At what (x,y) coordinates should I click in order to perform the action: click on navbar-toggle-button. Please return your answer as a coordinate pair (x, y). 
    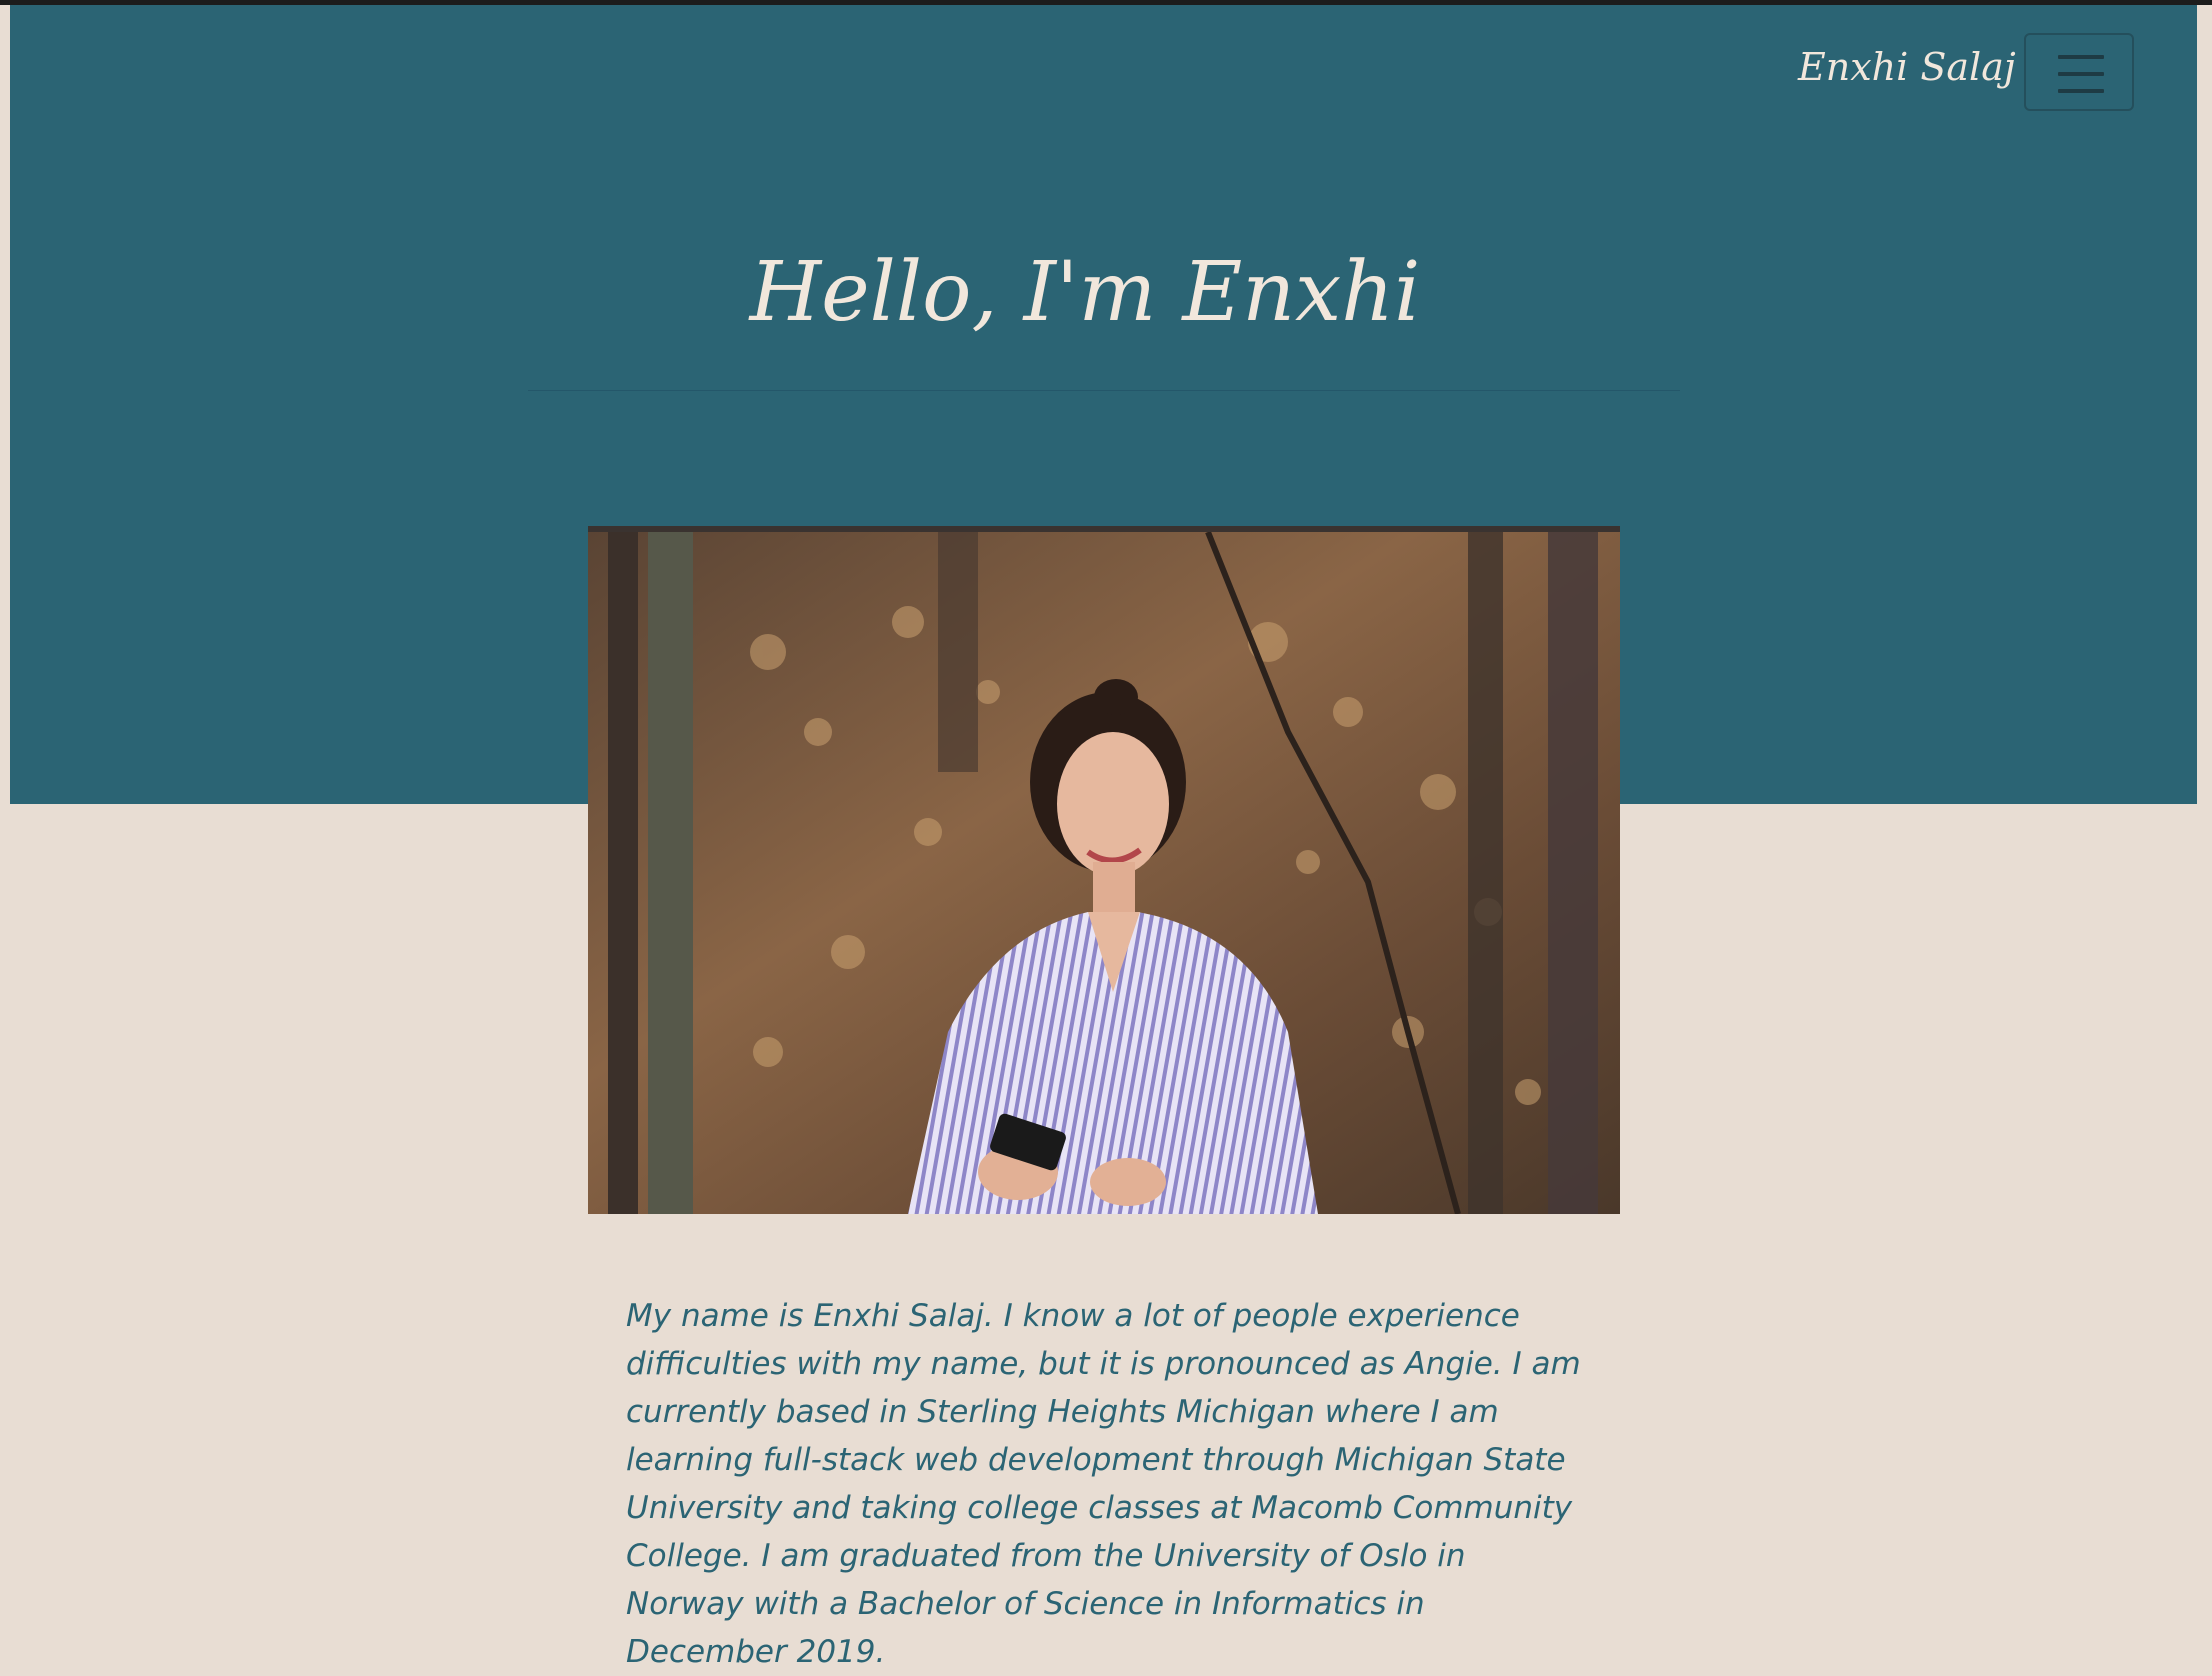
    Looking at the image, I should click on (2079, 72).